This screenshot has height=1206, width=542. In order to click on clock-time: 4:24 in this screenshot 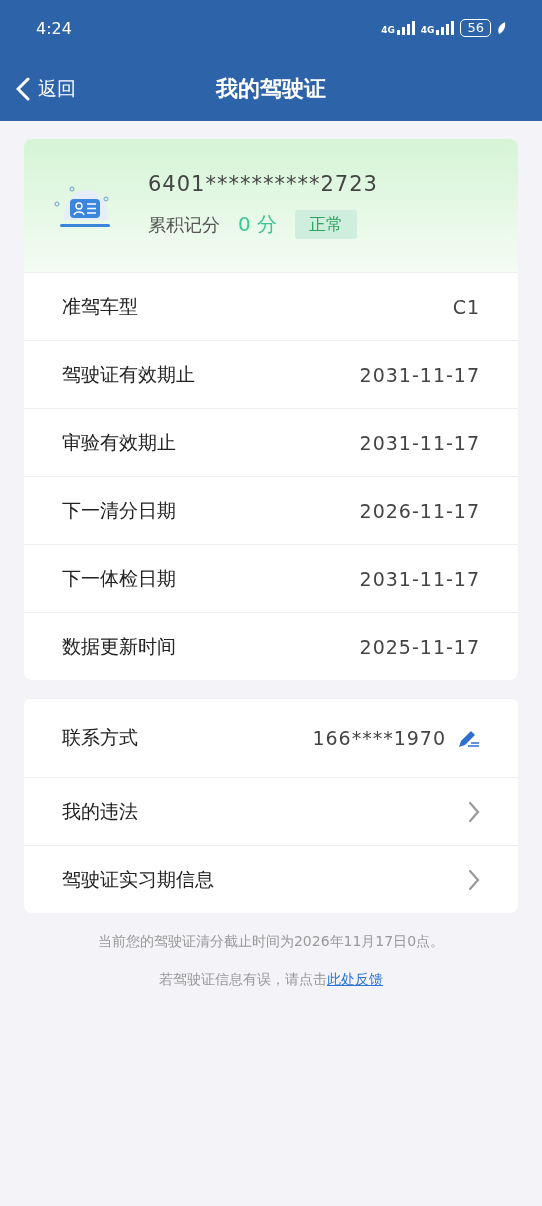, I will do `click(54, 28)`.